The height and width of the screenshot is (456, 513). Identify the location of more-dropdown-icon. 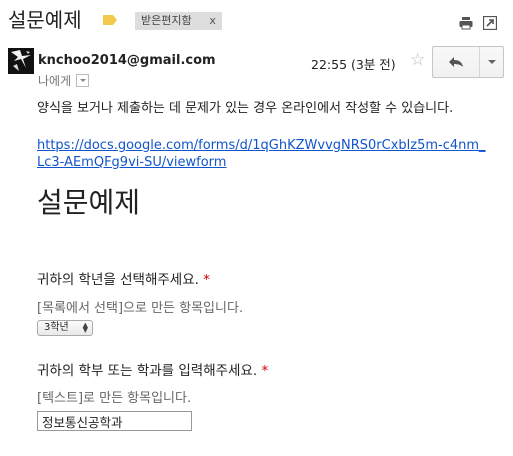
(491, 62).